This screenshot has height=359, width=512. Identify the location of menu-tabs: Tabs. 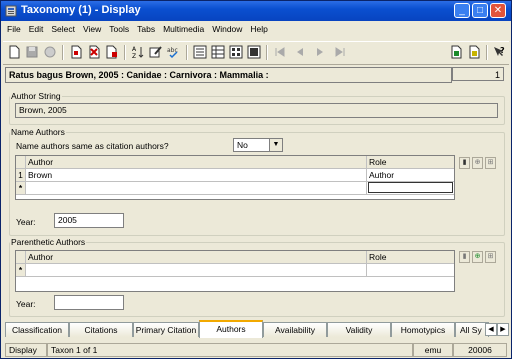
(146, 28).